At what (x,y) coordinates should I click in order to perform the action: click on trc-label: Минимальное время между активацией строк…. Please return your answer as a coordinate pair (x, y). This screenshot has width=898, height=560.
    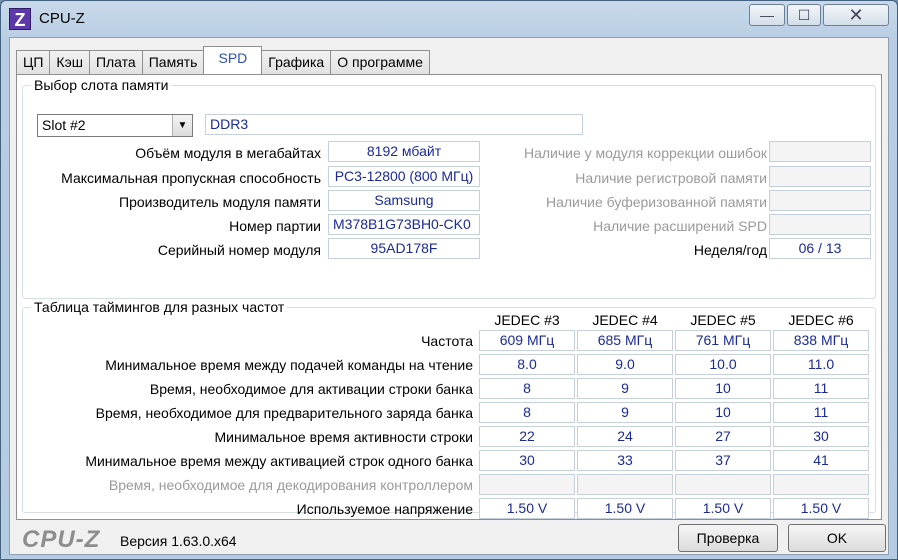
    Looking at the image, I should click on (279, 461).